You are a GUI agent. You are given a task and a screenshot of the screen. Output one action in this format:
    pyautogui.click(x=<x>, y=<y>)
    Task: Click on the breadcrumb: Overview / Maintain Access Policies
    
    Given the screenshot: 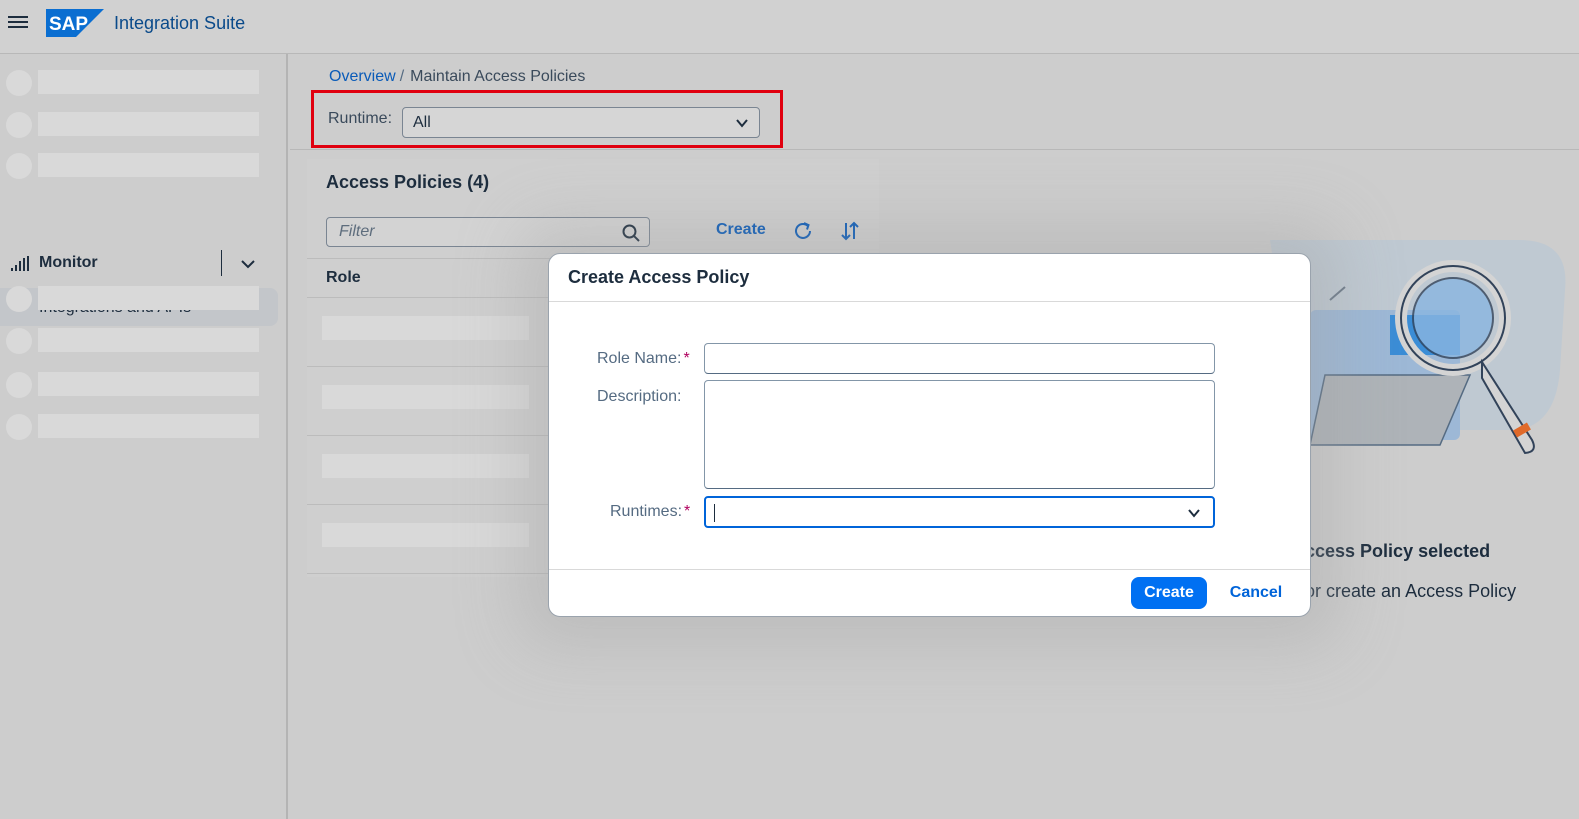 What is the action you would take?
    pyautogui.click(x=457, y=77)
    